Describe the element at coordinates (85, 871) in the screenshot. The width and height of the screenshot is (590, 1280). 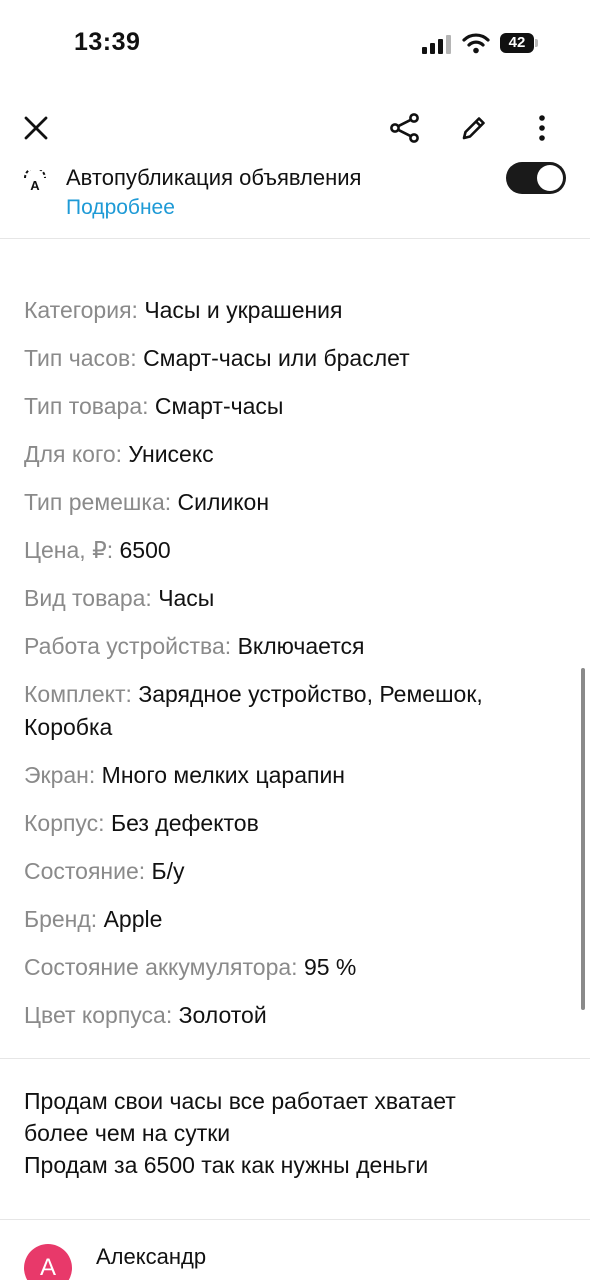
I see `param-key: Состояние:` at that location.